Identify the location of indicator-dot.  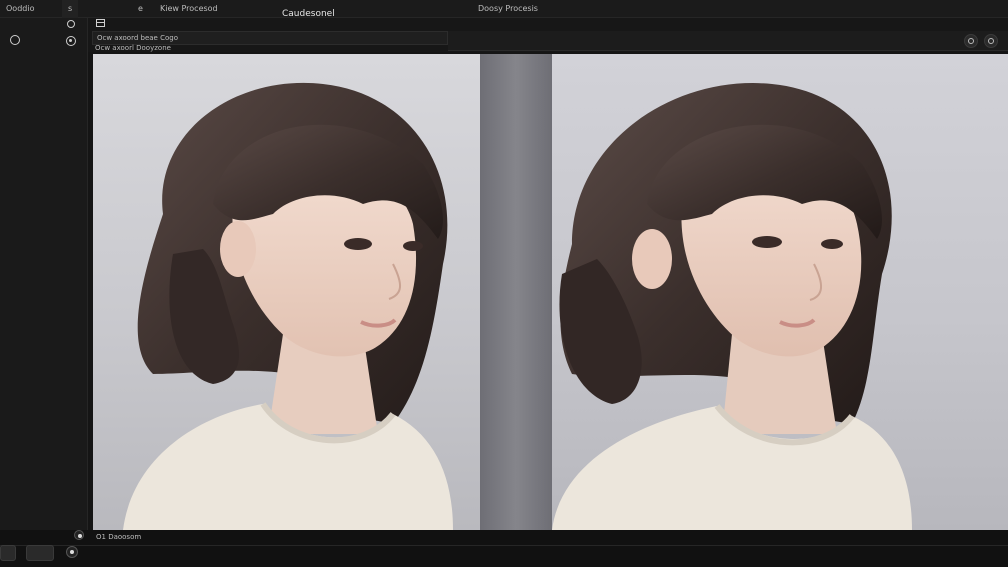
(79, 535).